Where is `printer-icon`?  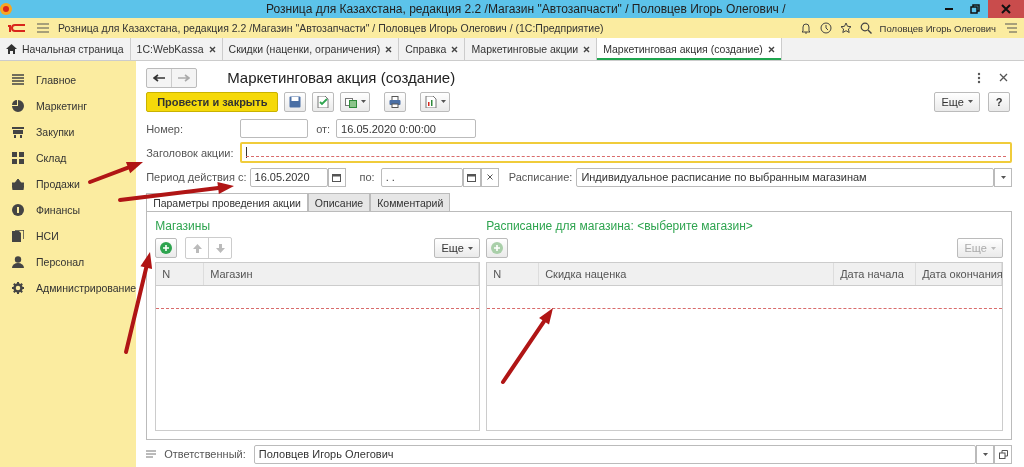
printer-icon is located at coordinates (395, 101).